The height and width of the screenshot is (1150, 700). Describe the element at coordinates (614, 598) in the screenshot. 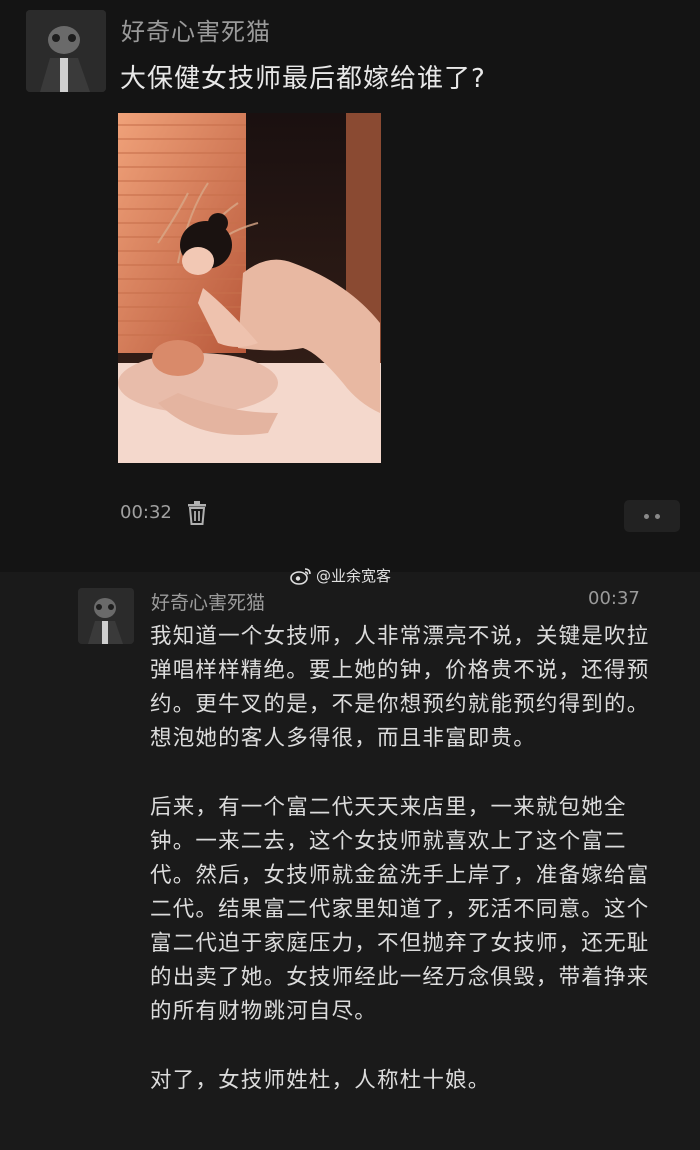

I see `comment-time: 00:37` at that location.